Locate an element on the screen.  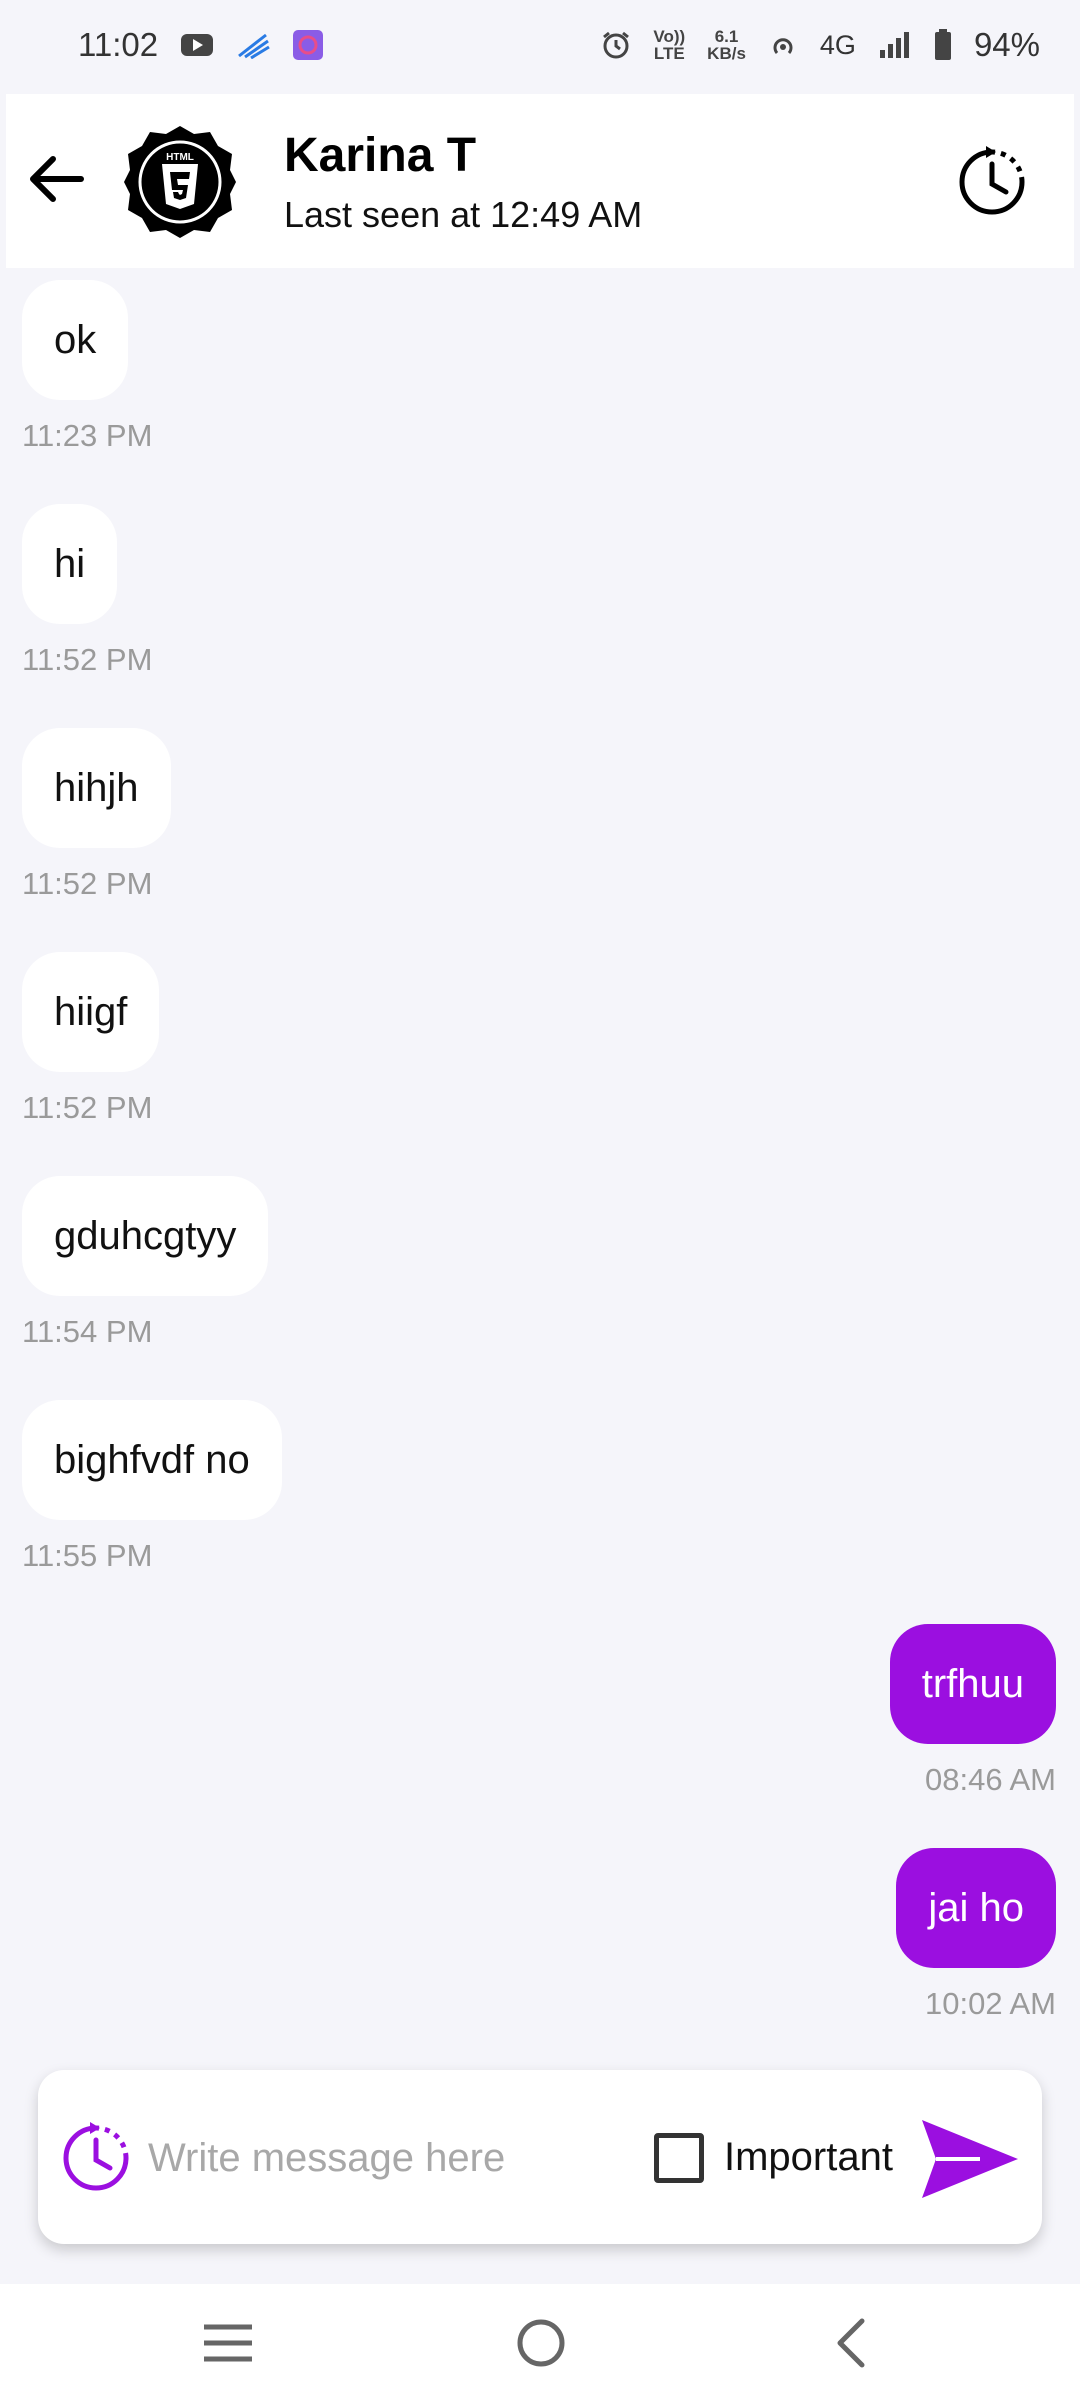
message-item: ok 11:23 PM is located at coordinates (87, 367).